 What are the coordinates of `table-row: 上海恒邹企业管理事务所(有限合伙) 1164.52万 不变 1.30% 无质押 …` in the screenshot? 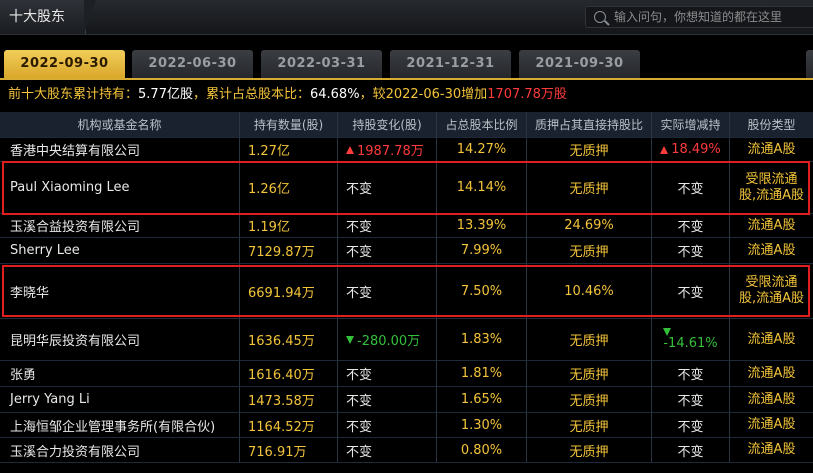 It's located at (406, 425).